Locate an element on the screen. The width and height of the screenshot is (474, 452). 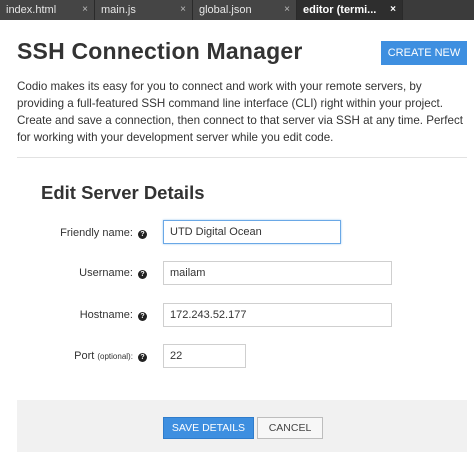
divider is located at coordinates (242, 157).